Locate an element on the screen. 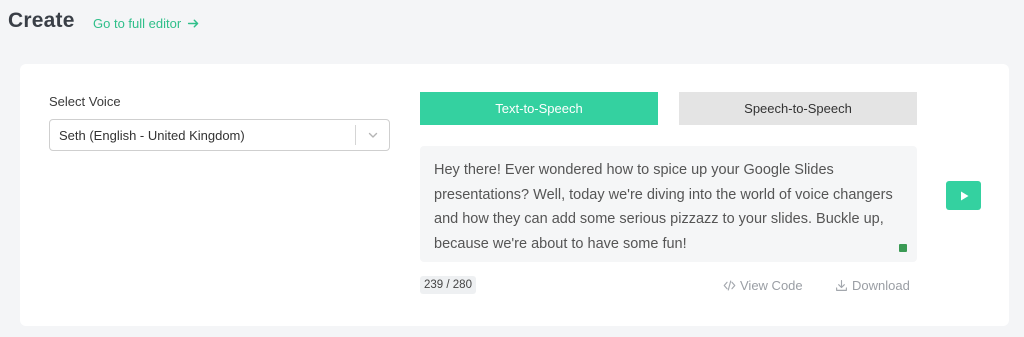 The image size is (1024, 337). play-icon is located at coordinates (964, 195).